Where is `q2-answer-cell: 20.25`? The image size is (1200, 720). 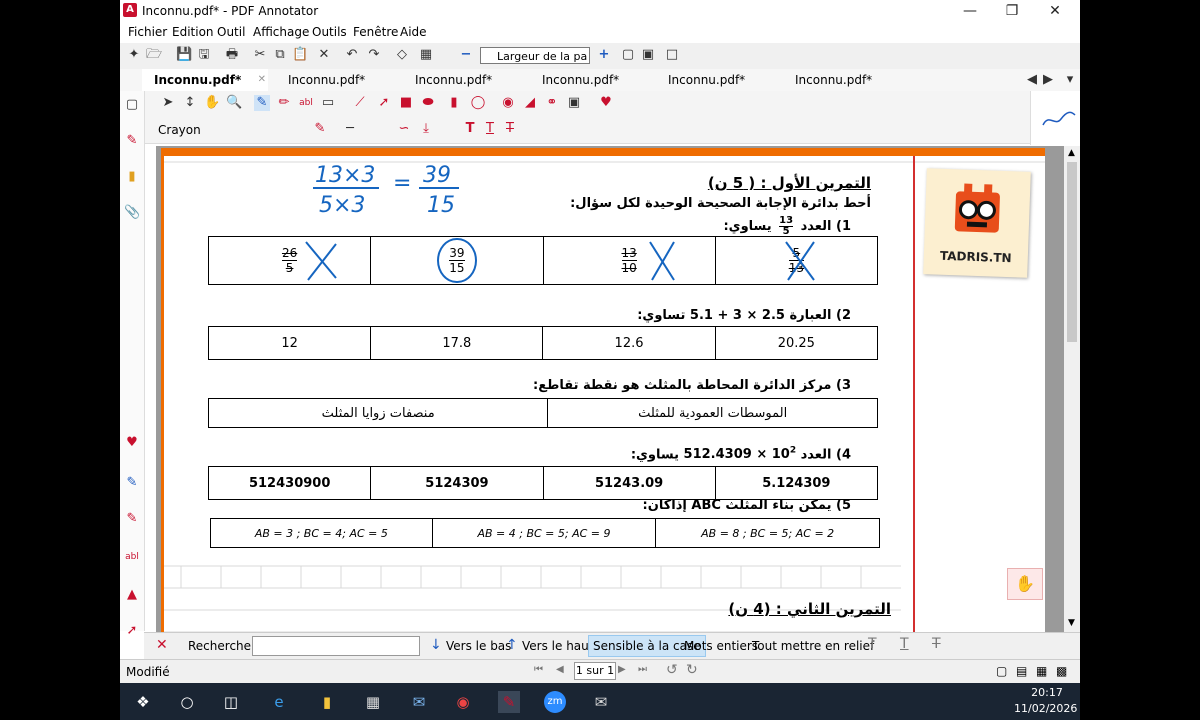
q2-answer-cell: 20.25 is located at coordinates (796, 343).